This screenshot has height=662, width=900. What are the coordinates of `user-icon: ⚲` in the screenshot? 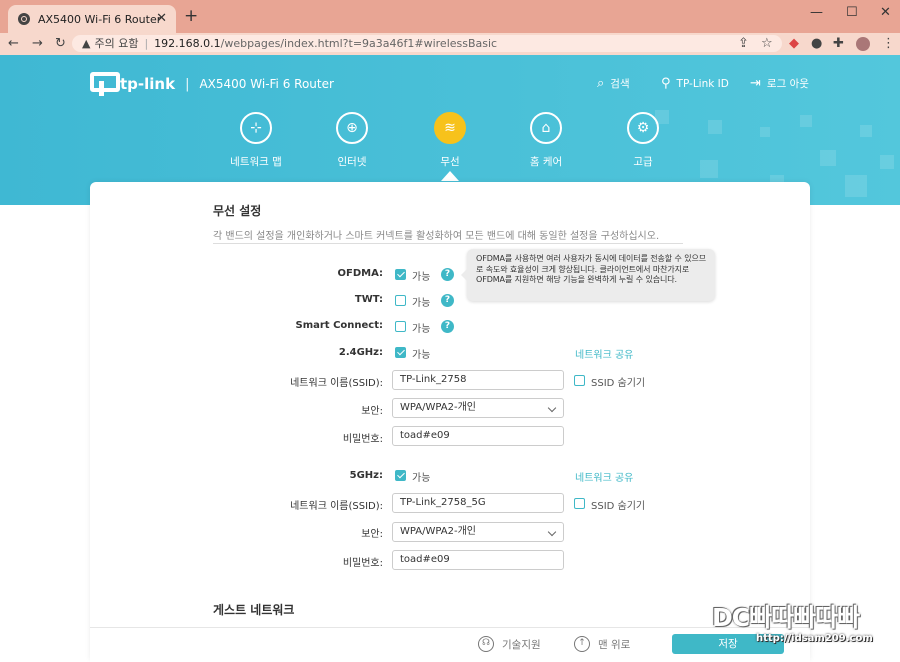 It's located at (666, 83).